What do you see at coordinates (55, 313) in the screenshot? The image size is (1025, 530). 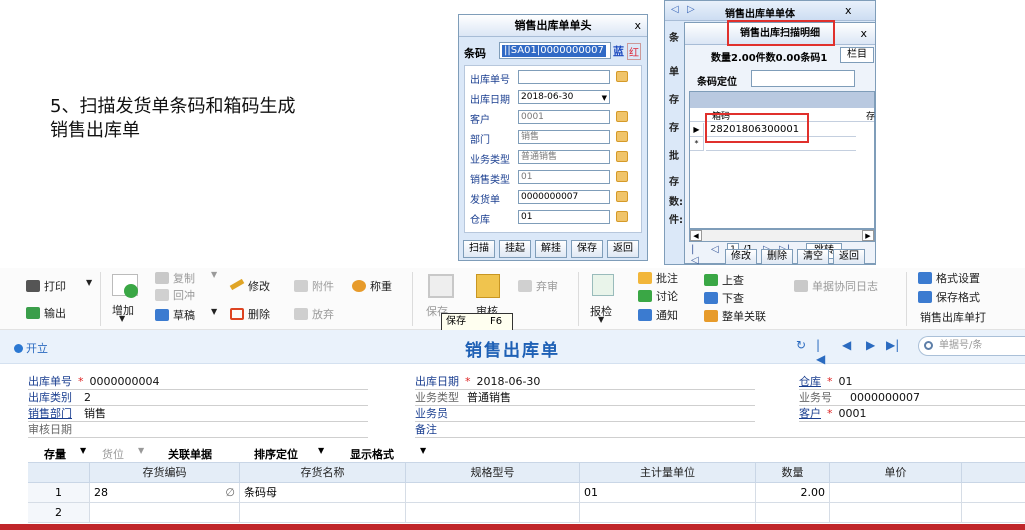 I see `export-button: 输出` at bounding box center [55, 313].